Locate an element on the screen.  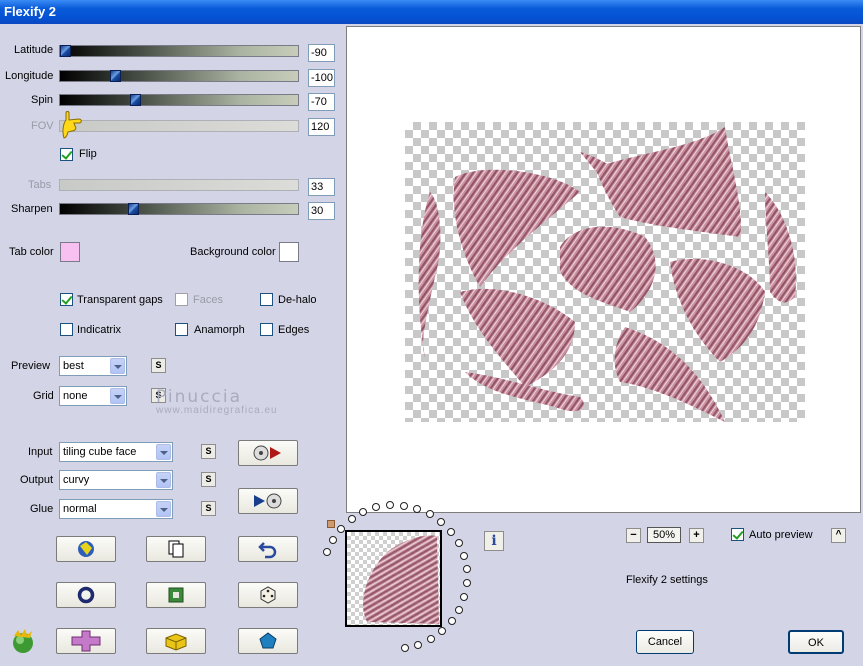
latitude-slider is located at coordinates (179, 51).